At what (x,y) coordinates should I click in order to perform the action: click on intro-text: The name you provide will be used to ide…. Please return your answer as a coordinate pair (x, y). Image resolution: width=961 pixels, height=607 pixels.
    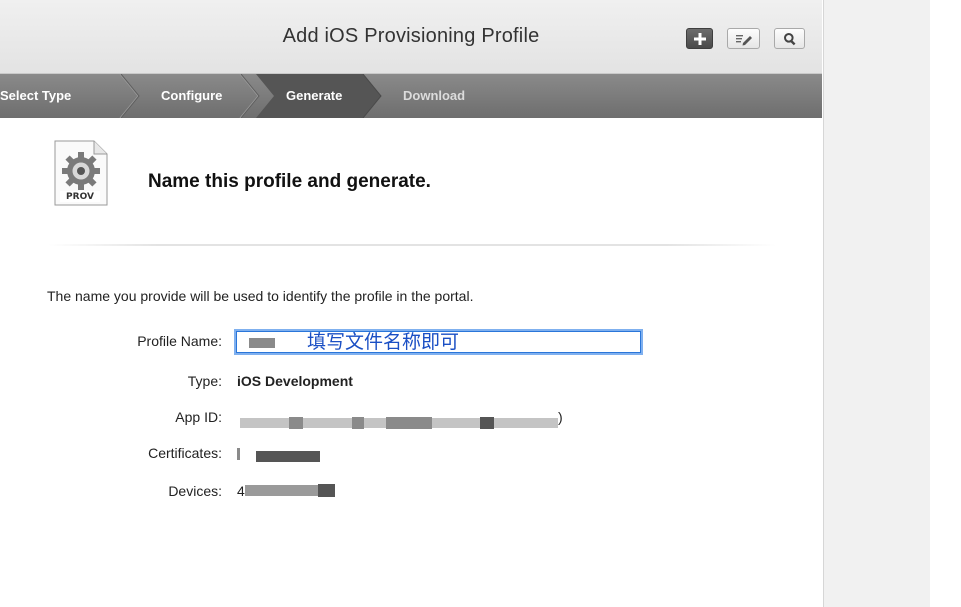
    Looking at the image, I should click on (260, 296).